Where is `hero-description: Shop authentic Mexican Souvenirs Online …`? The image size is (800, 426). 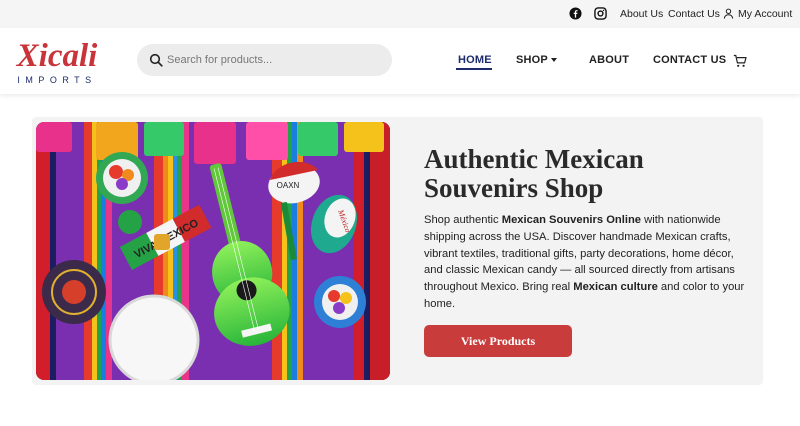
hero-description: Shop authentic Mexican Souvenirs Online … is located at coordinates (585, 262).